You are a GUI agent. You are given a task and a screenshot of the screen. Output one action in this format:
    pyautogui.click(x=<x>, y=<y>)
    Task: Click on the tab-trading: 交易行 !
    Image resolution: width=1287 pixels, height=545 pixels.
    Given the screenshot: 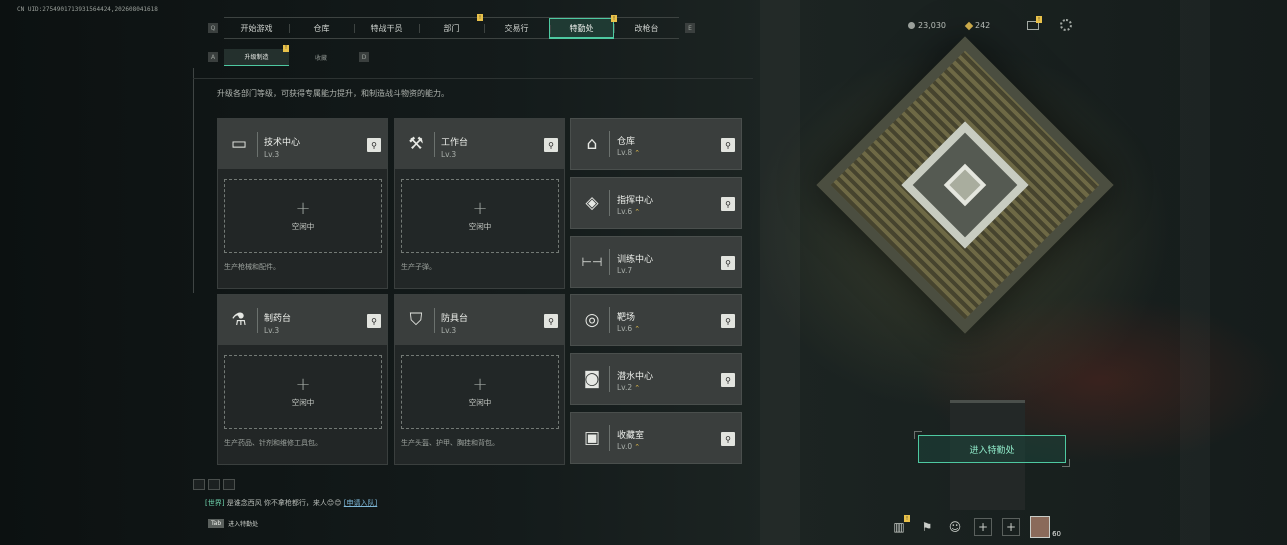 What is the action you would take?
    pyautogui.click(x=513, y=26)
    